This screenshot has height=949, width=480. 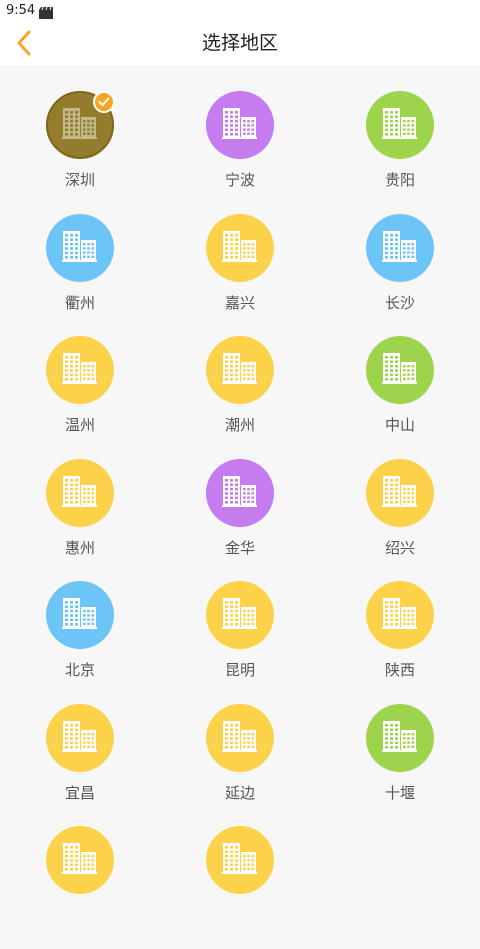 What do you see at coordinates (239, 302) in the screenshot?
I see `region-name: 嘉兴` at bounding box center [239, 302].